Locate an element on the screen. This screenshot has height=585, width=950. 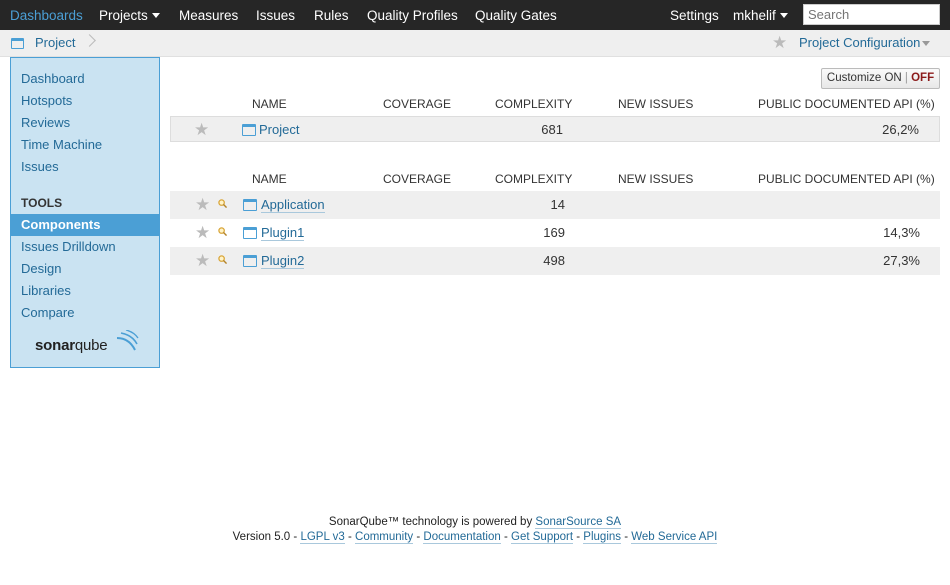
project-name: Project is located at coordinates (279, 129).